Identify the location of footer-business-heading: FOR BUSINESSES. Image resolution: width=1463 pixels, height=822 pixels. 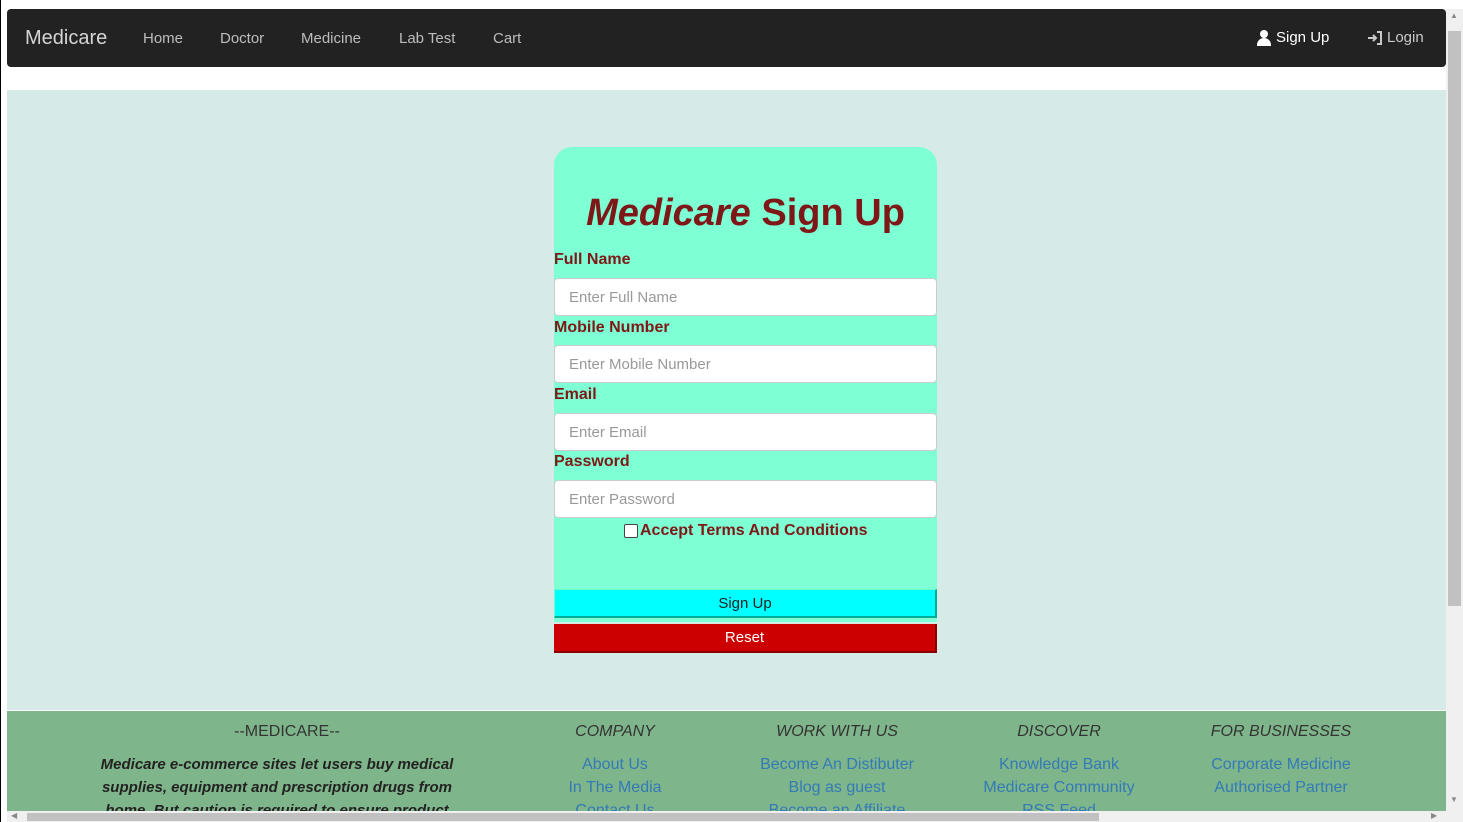
(1281, 731).